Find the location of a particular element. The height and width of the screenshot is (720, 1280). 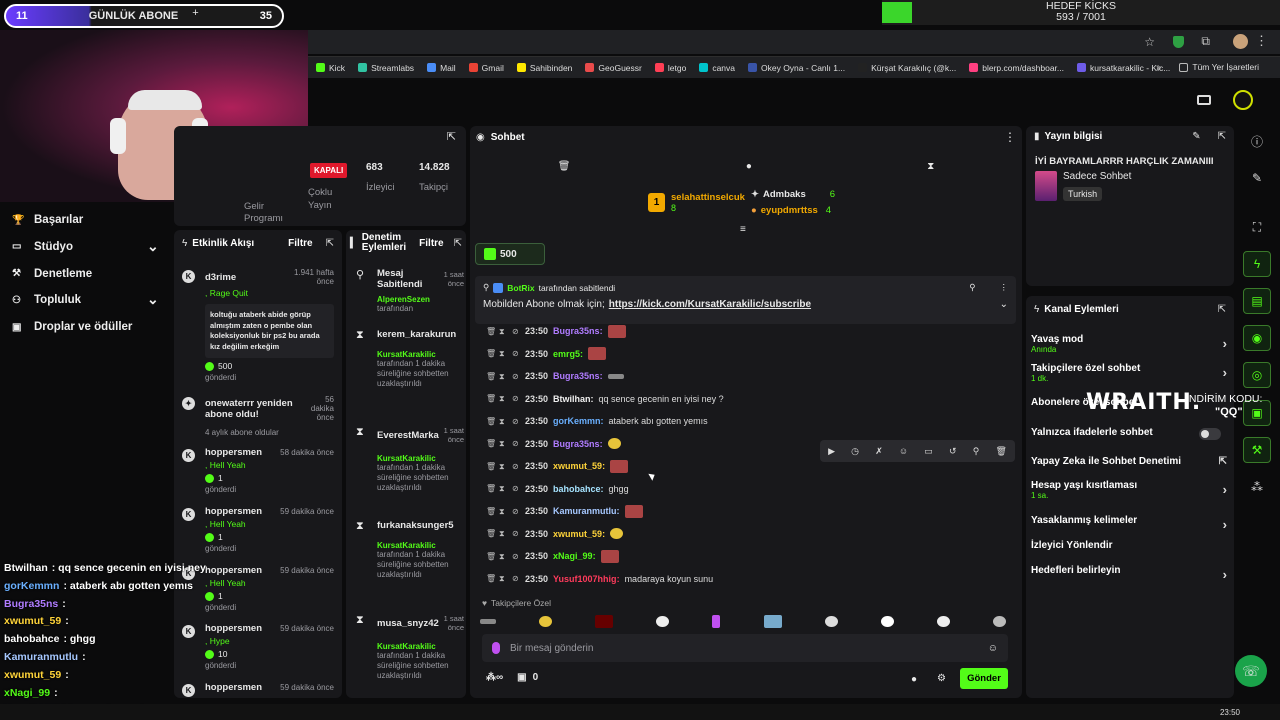

unpin-icon: ⚲ is located at coordinates (972, 287).